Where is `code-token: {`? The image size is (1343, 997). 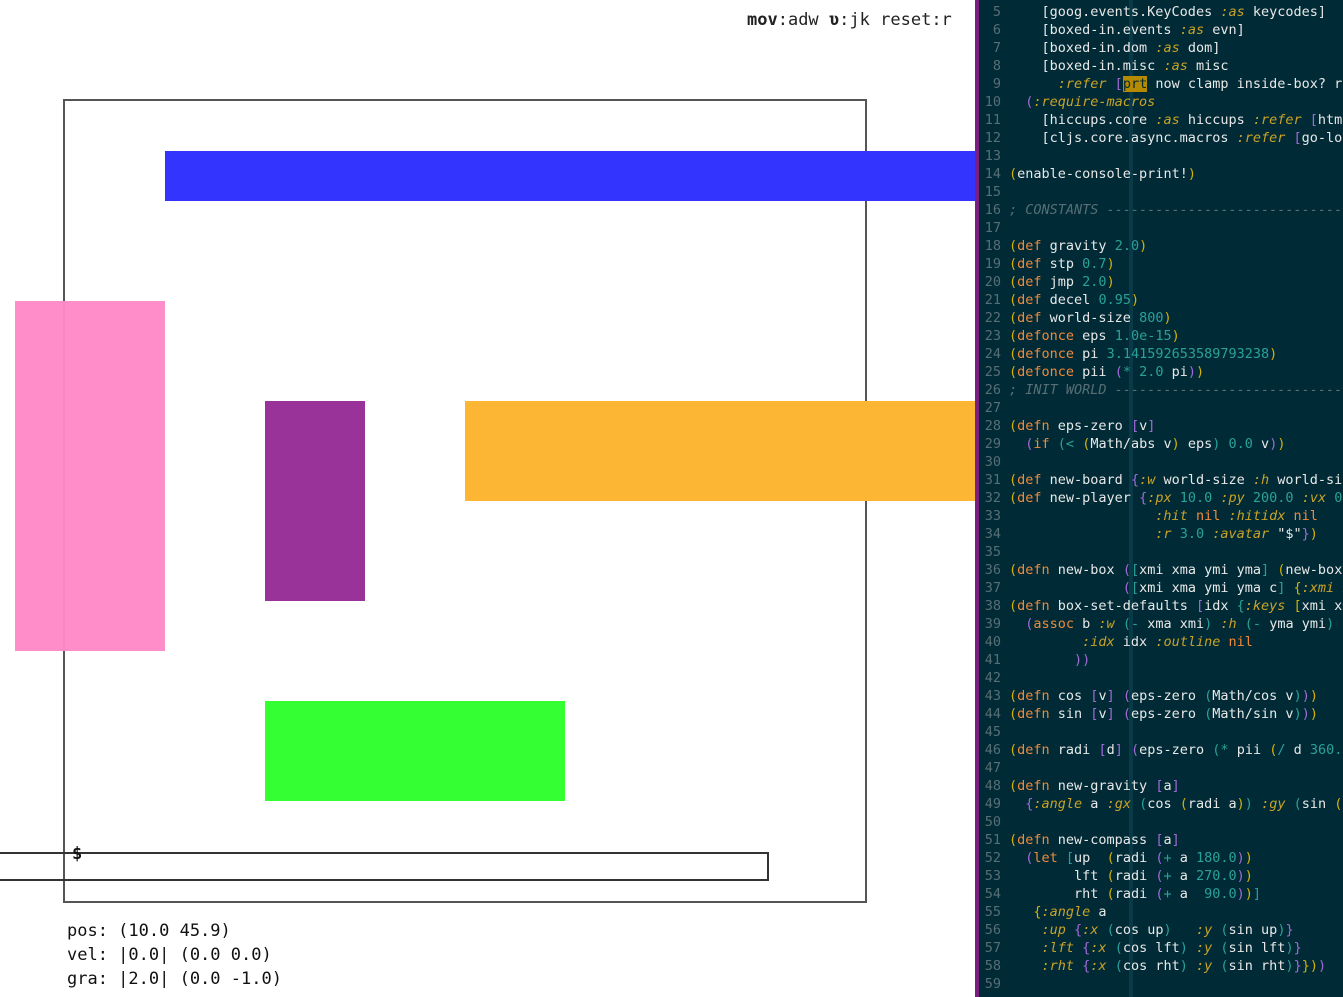
code-token: { is located at coordinates (1143, 498).